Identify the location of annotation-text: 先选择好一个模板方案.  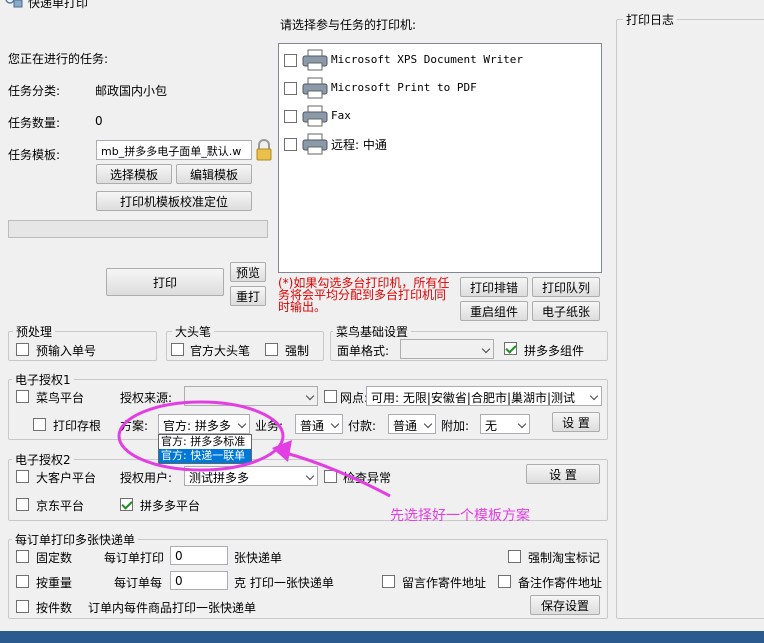
(460, 516).